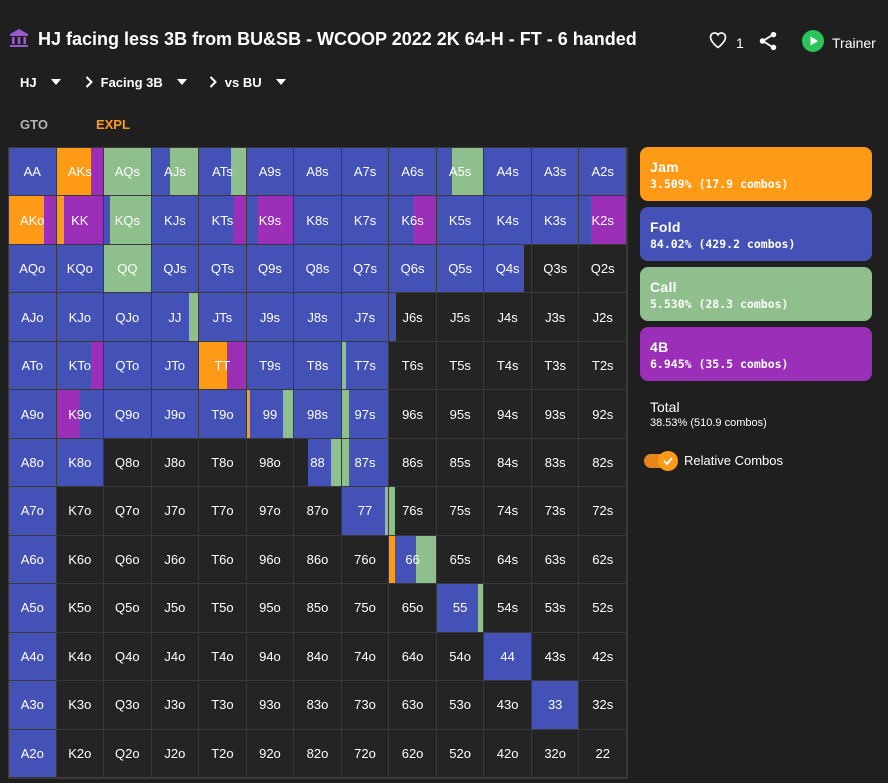 This screenshot has width=888, height=783. What do you see at coordinates (413, 220) in the screenshot?
I see `hand-cell: K6s` at bounding box center [413, 220].